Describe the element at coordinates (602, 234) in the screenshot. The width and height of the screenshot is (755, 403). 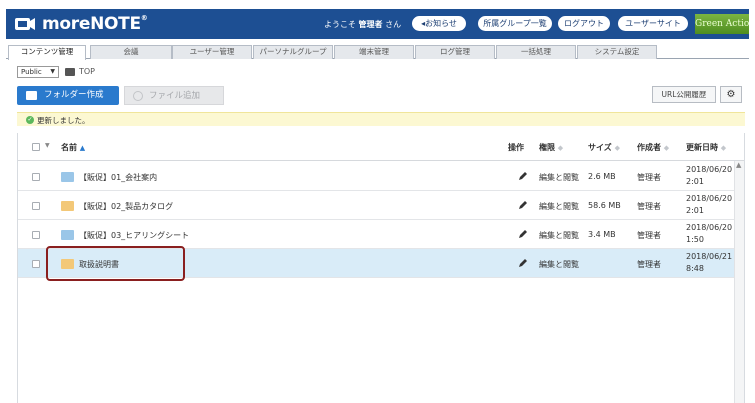
I see `row-size: 3.4 MB` at that location.